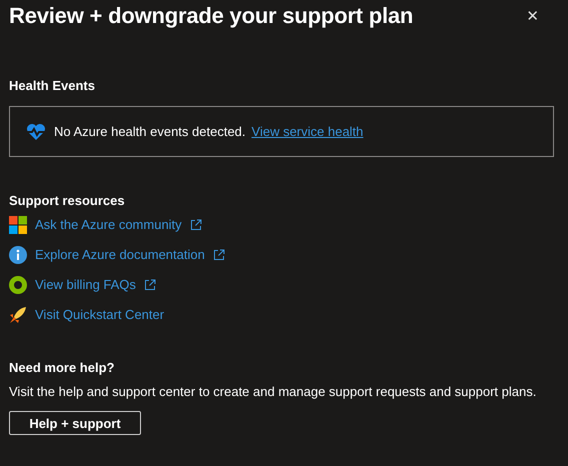 The width and height of the screenshot is (568, 466). What do you see at coordinates (108, 224) in the screenshot?
I see `resource-link: Ask the Azure community` at bounding box center [108, 224].